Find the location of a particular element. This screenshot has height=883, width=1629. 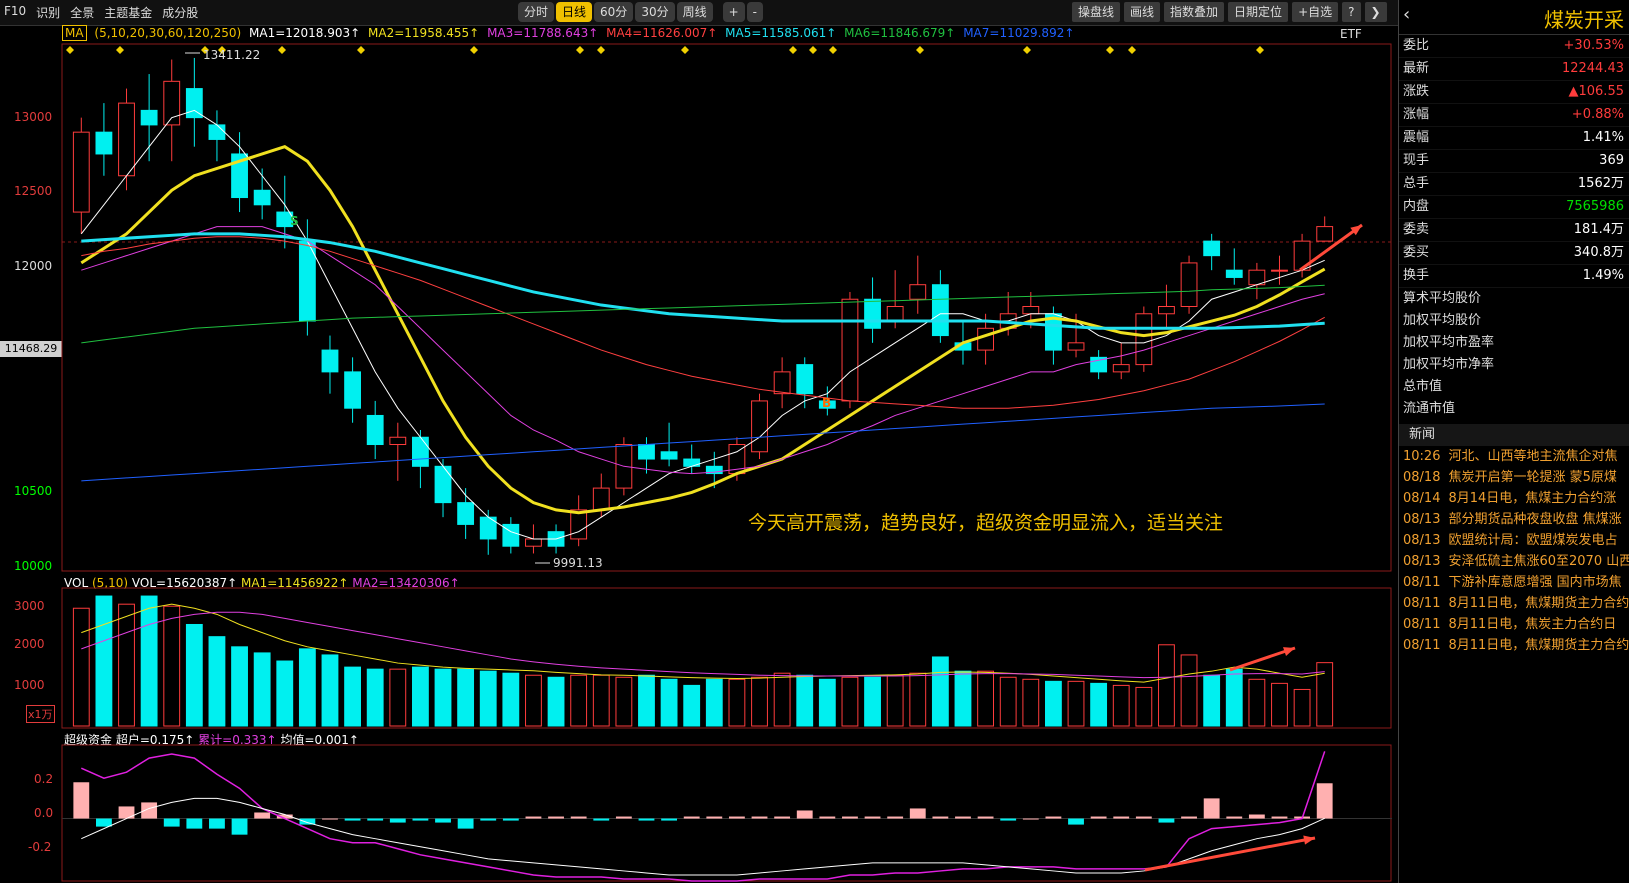

stat-label: 现手 is located at coordinates (1416, 160).